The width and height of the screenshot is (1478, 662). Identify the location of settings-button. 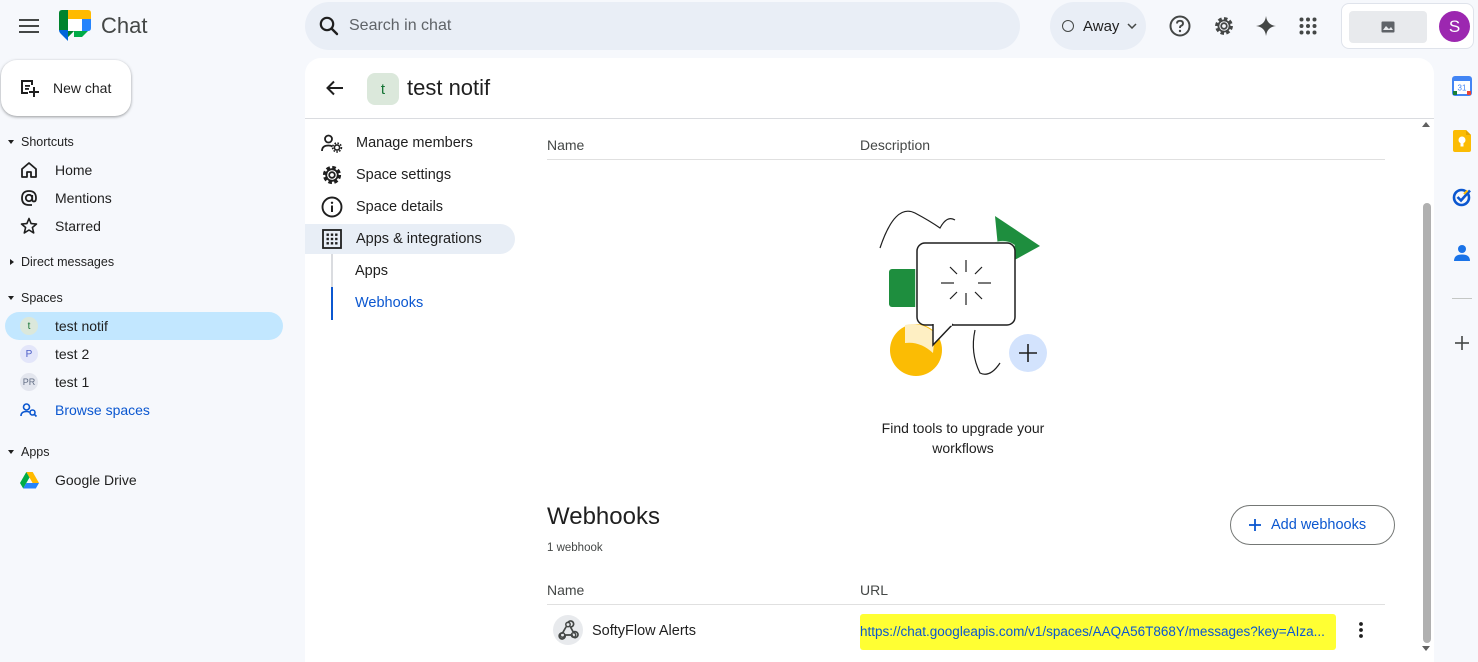
(1224, 26).